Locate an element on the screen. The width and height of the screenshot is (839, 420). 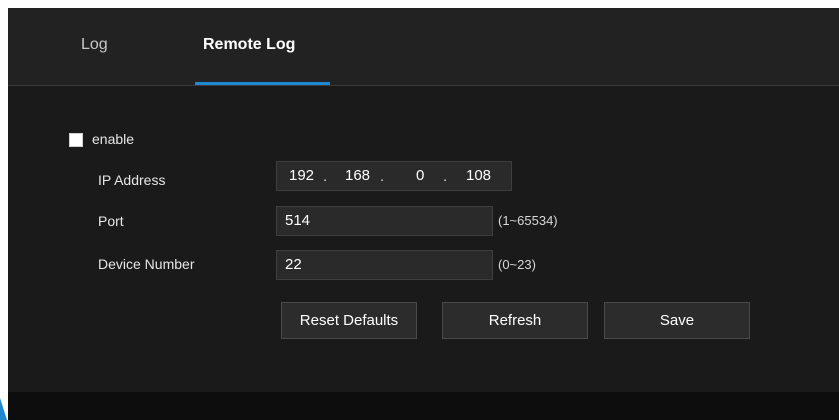
ip-octet-3-input: 0 is located at coordinates (420, 175).